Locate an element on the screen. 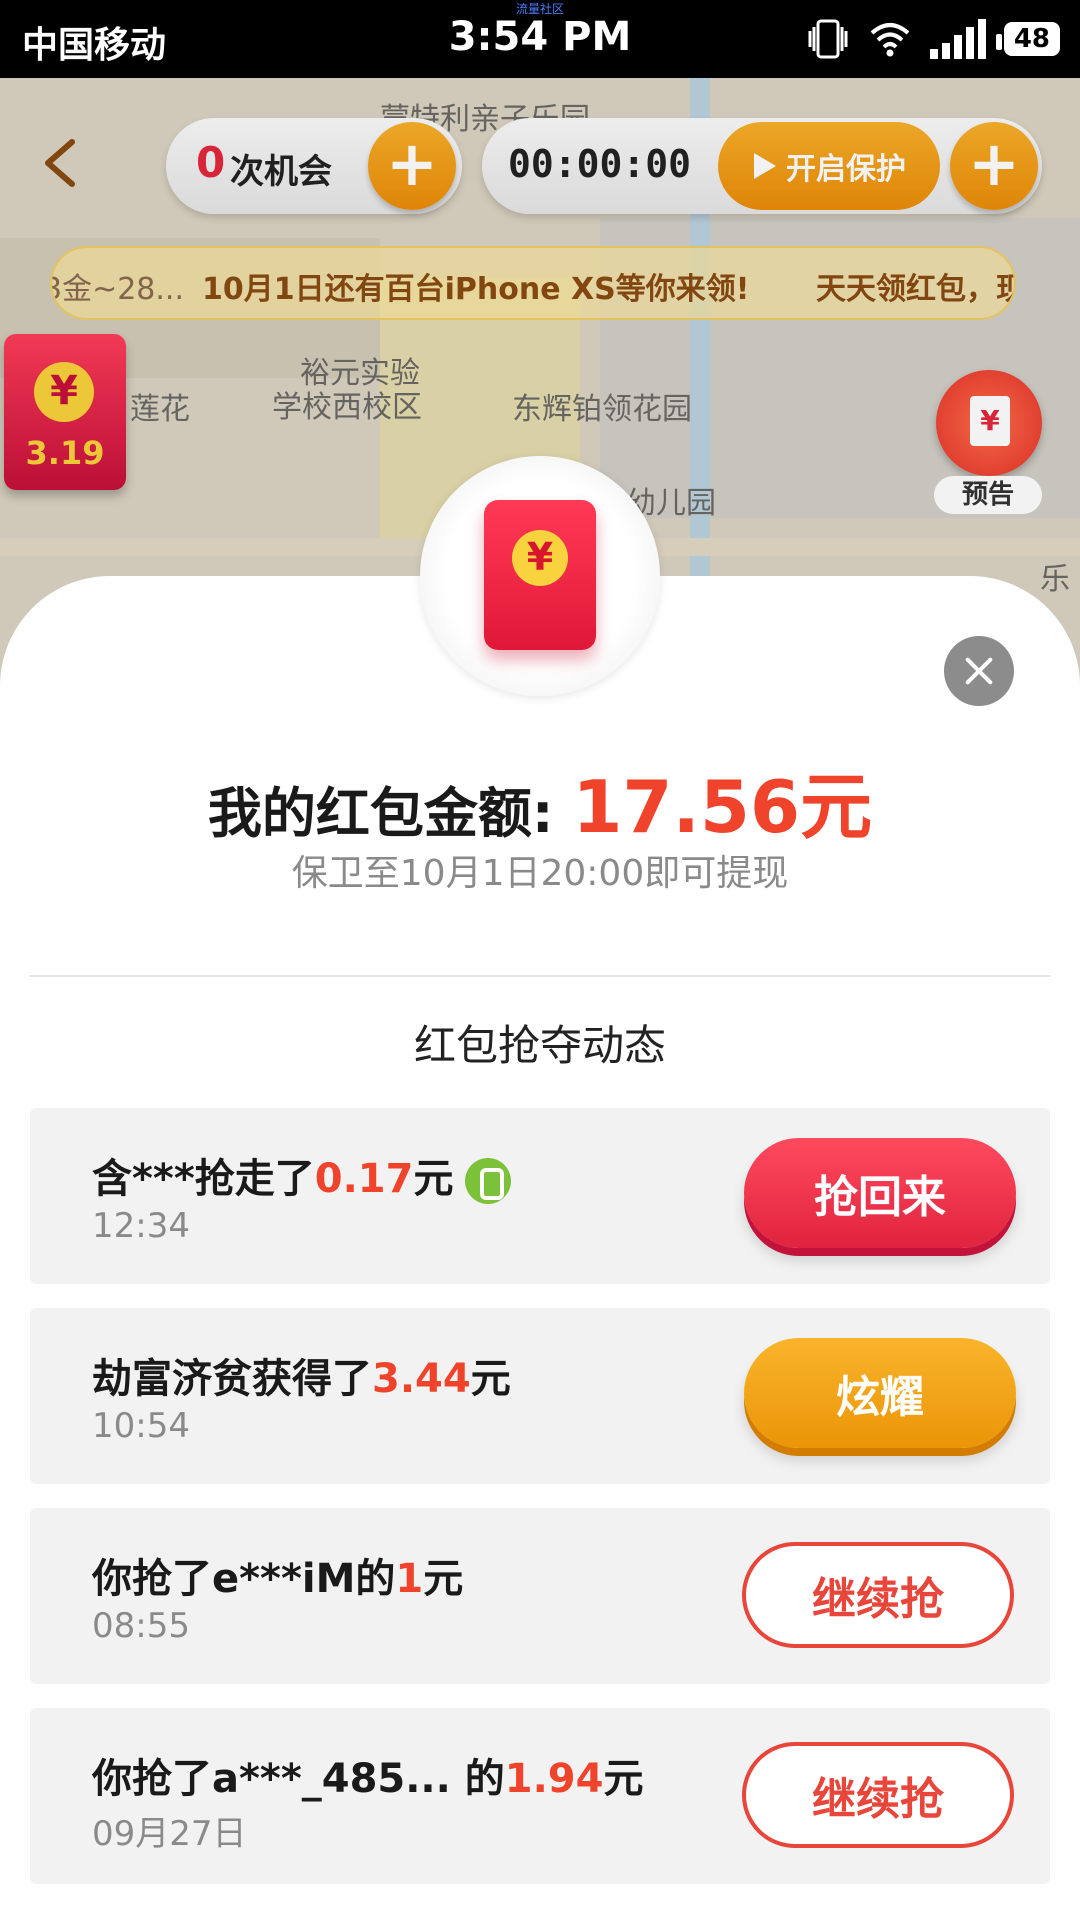 The width and height of the screenshot is (1080, 1920). feed-item: 含***抢走了0.17元 12:34 抢回来 is located at coordinates (540, 1196).